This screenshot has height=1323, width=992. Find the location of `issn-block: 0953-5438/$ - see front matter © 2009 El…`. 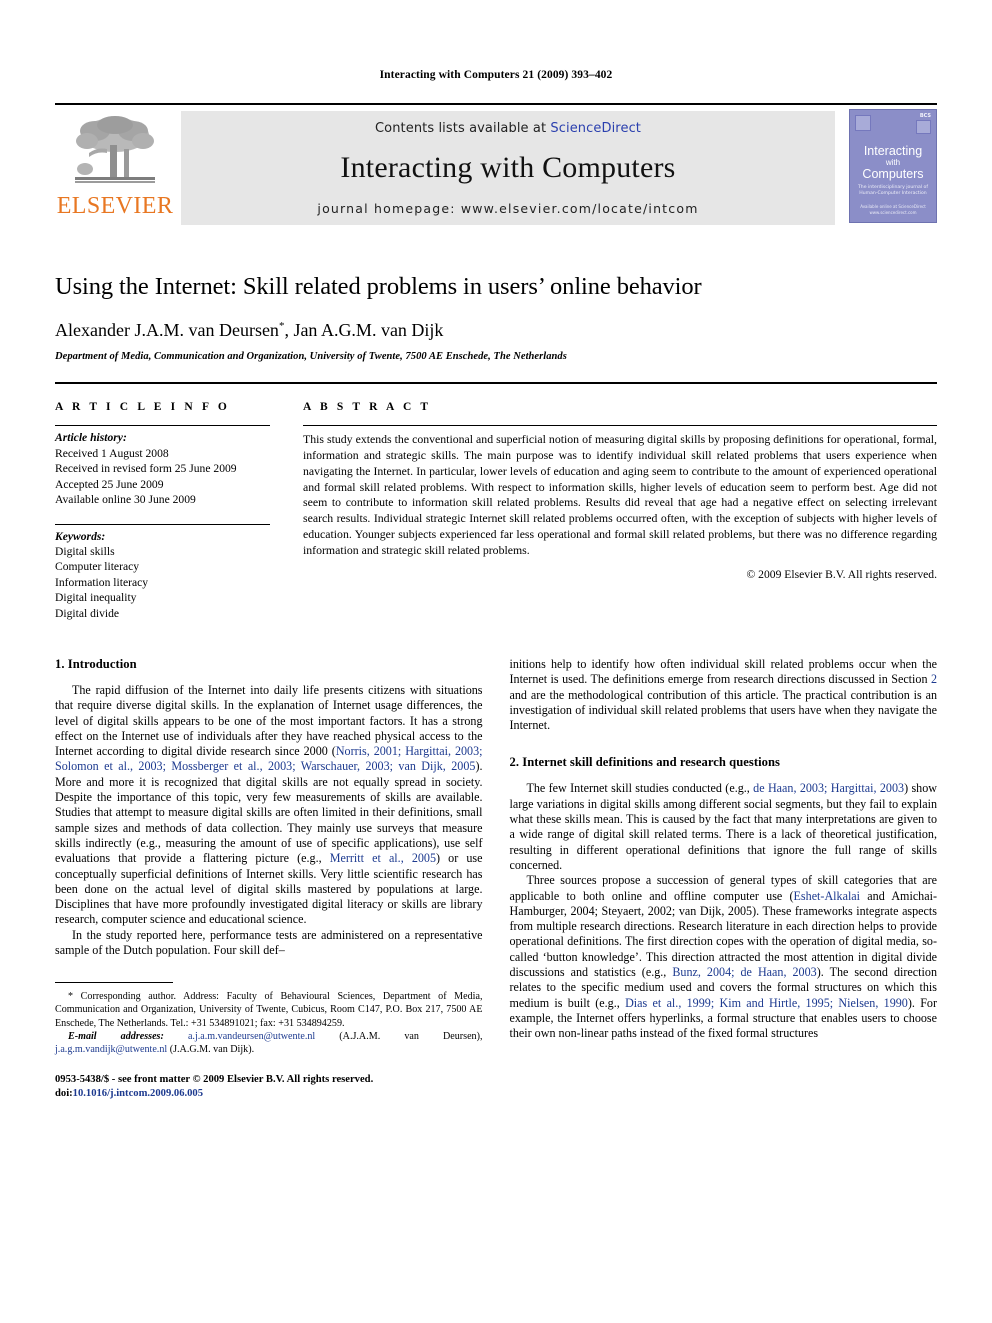

issn-block: 0953-5438/$ - see front matter © 2009 El… is located at coordinates (269, 1087).